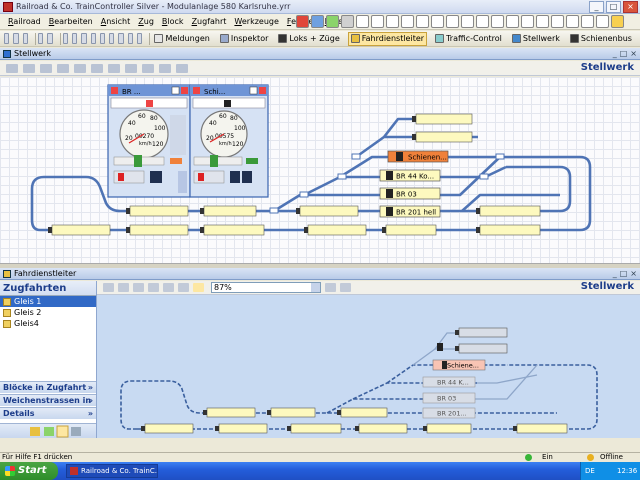 The height and width of the screenshot is (480, 640). What do you see at coordinates (332, 21) in the screenshot?
I see `go-icon` at bounding box center [332, 21].